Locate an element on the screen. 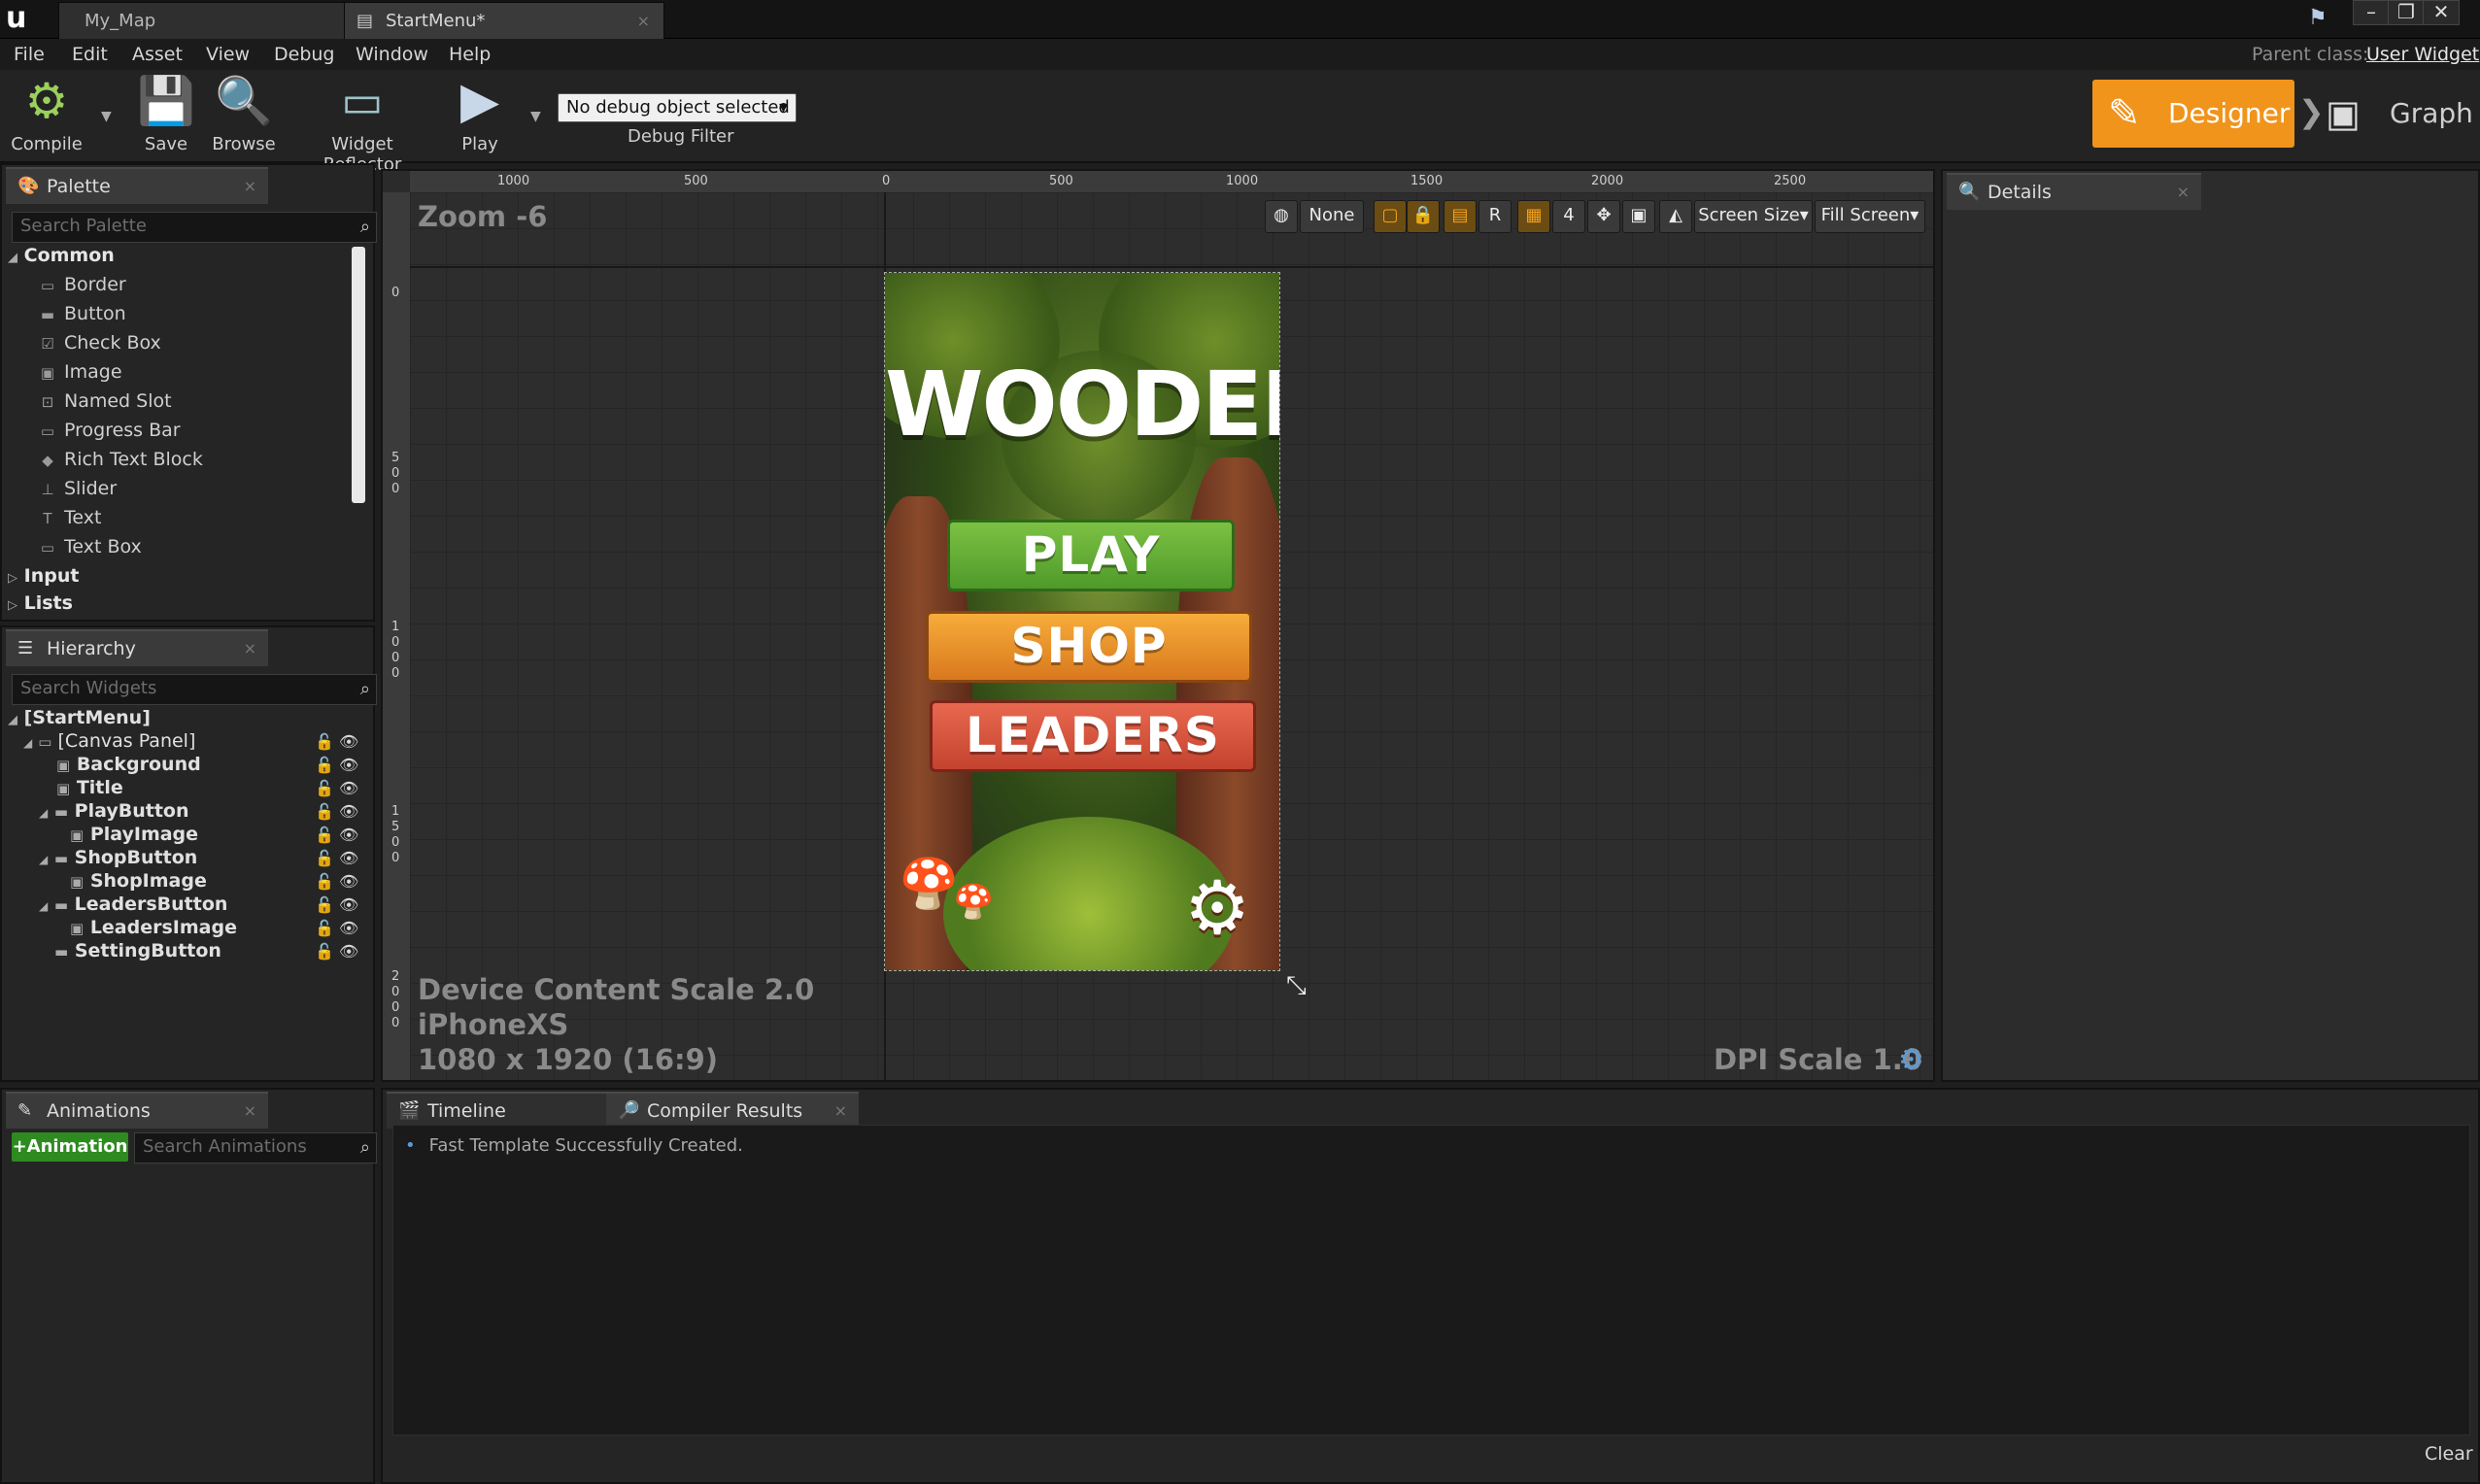 The image size is (2480, 1484). debug-object-dropdown: No debug object selected ▾ is located at coordinates (678, 108).